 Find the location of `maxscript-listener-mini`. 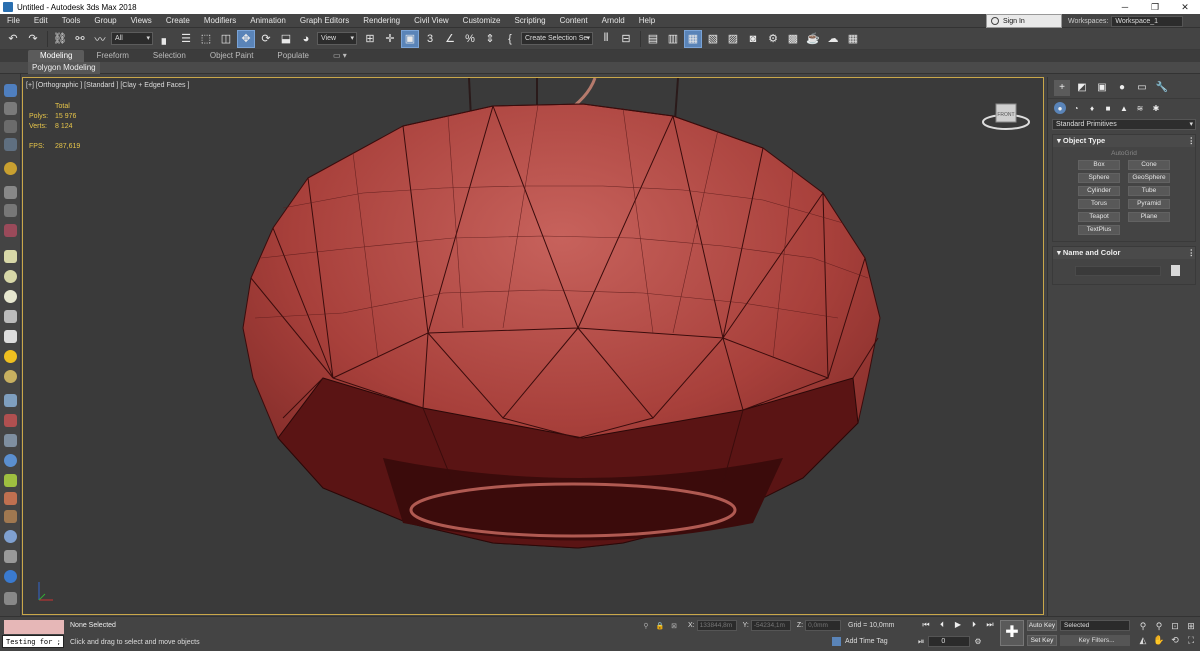

maxscript-listener-mini is located at coordinates (34, 627).